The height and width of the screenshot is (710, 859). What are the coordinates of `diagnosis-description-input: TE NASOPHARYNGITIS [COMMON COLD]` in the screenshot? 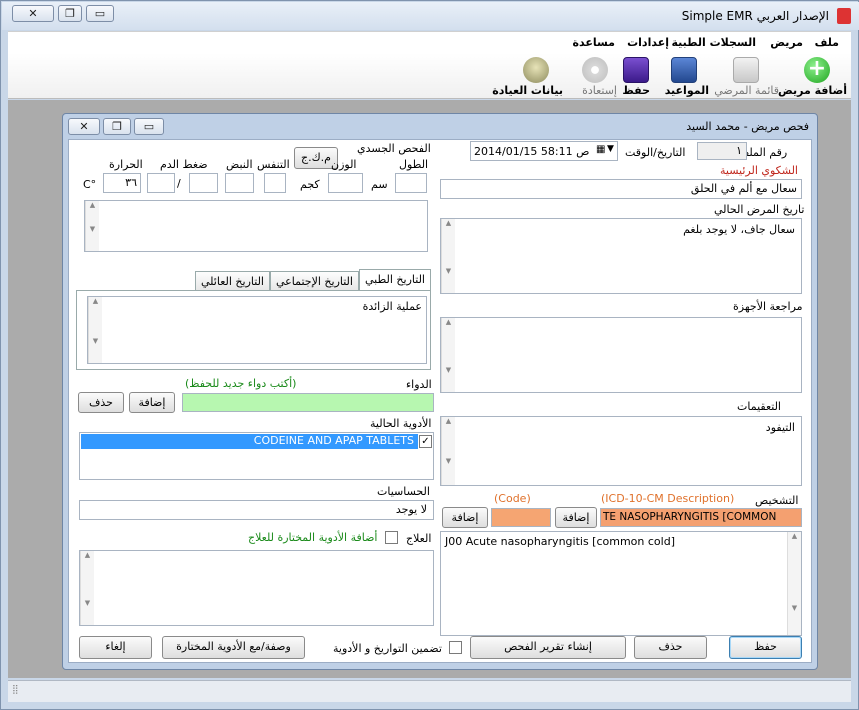 It's located at (701, 517).